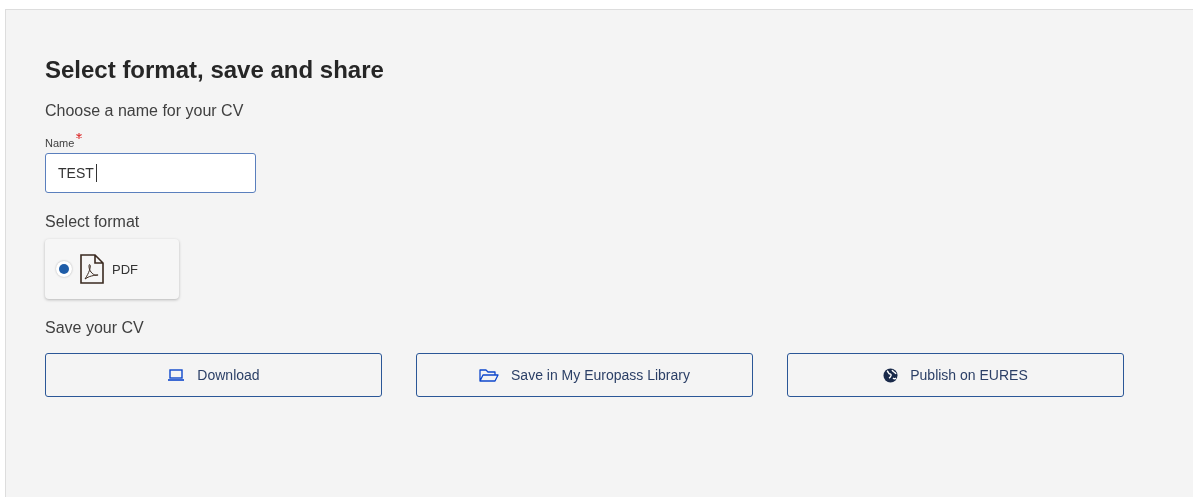  Describe the element at coordinates (92, 269) in the screenshot. I see `document-icon` at that location.